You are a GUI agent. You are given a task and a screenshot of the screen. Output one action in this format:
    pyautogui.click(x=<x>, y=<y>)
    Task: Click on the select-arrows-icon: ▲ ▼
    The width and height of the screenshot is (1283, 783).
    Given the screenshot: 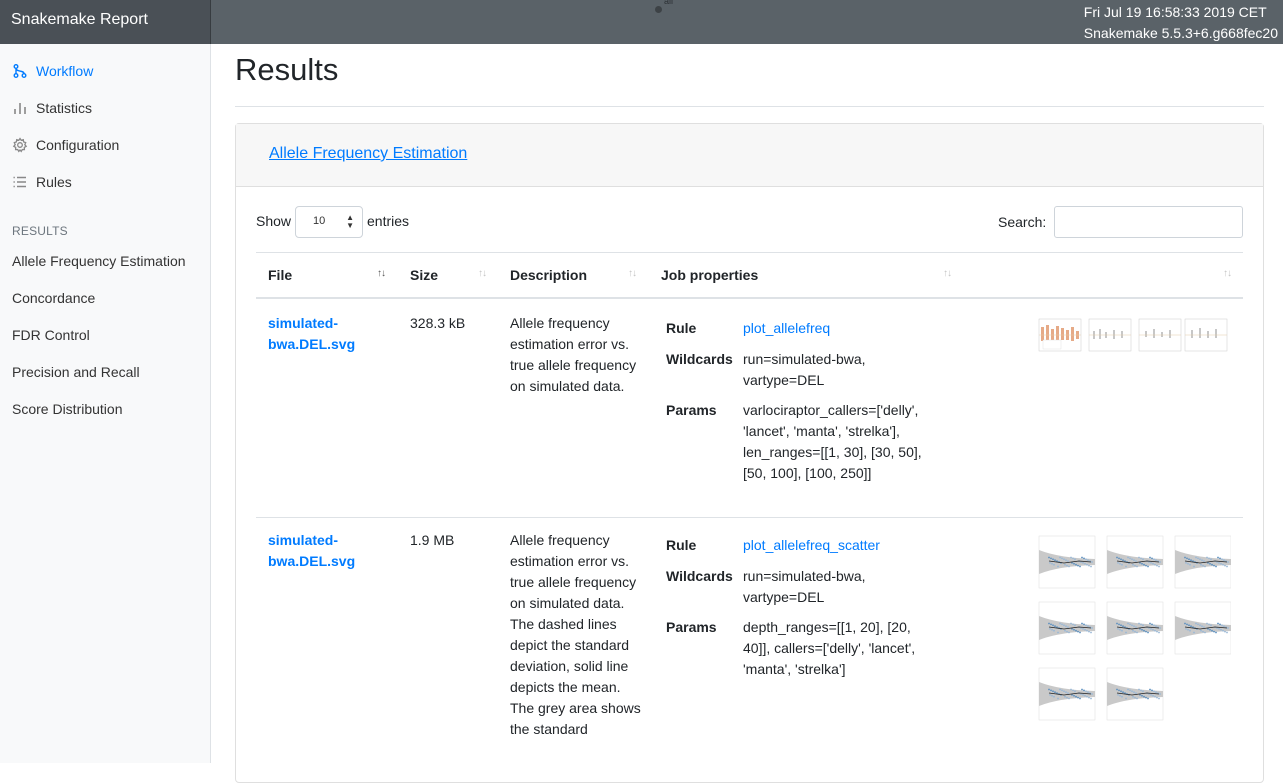 What is the action you would take?
    pyautogui.click(x=350, y=221)
    